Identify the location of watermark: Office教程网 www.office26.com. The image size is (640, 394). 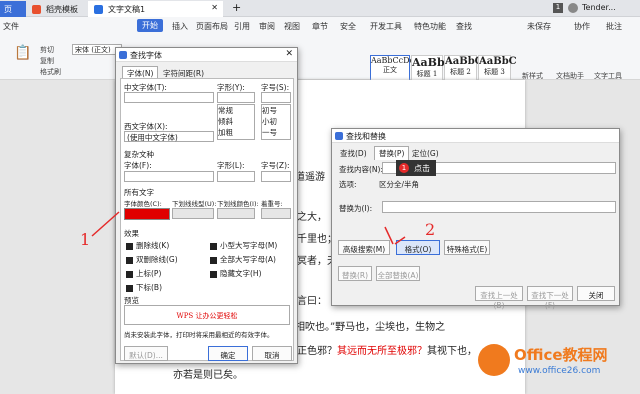
(557, 366).